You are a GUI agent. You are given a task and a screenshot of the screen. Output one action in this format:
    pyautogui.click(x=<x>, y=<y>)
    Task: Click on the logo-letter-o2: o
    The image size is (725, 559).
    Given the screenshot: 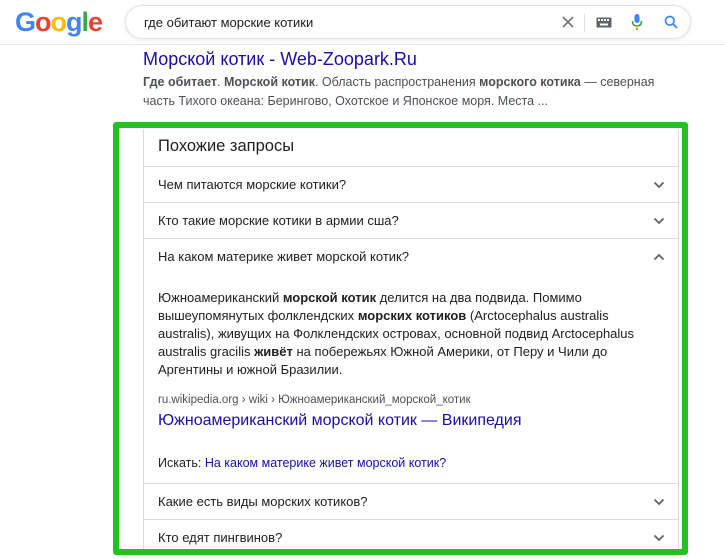 What is the action you would take?
    pyautogui.click(x=58, y=22)
    